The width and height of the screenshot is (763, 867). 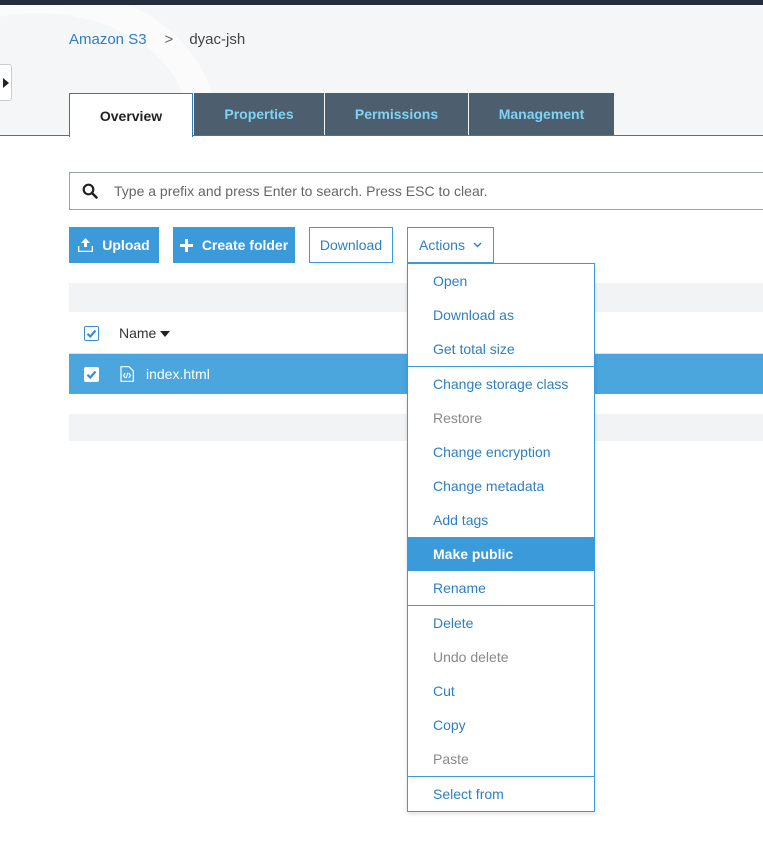 I want to click on menu-item-restore: Restore, so click(x=458, y=418).